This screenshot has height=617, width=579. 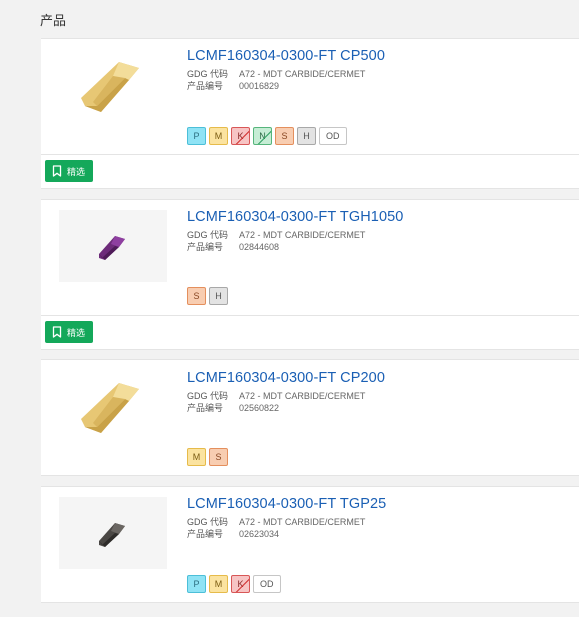 What do you see at coordinates (233, 85) in the screenshot?
I see `product-number-row: 产品编号 00016829` at bounding box center [233, 85].